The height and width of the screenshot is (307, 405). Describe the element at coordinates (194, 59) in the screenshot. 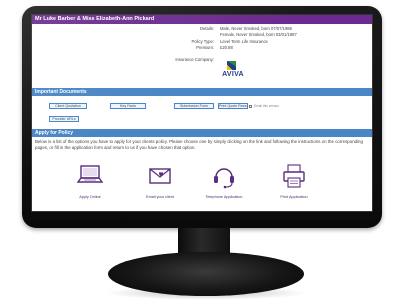

I see `detail-label: Insurance Company:` at that location.